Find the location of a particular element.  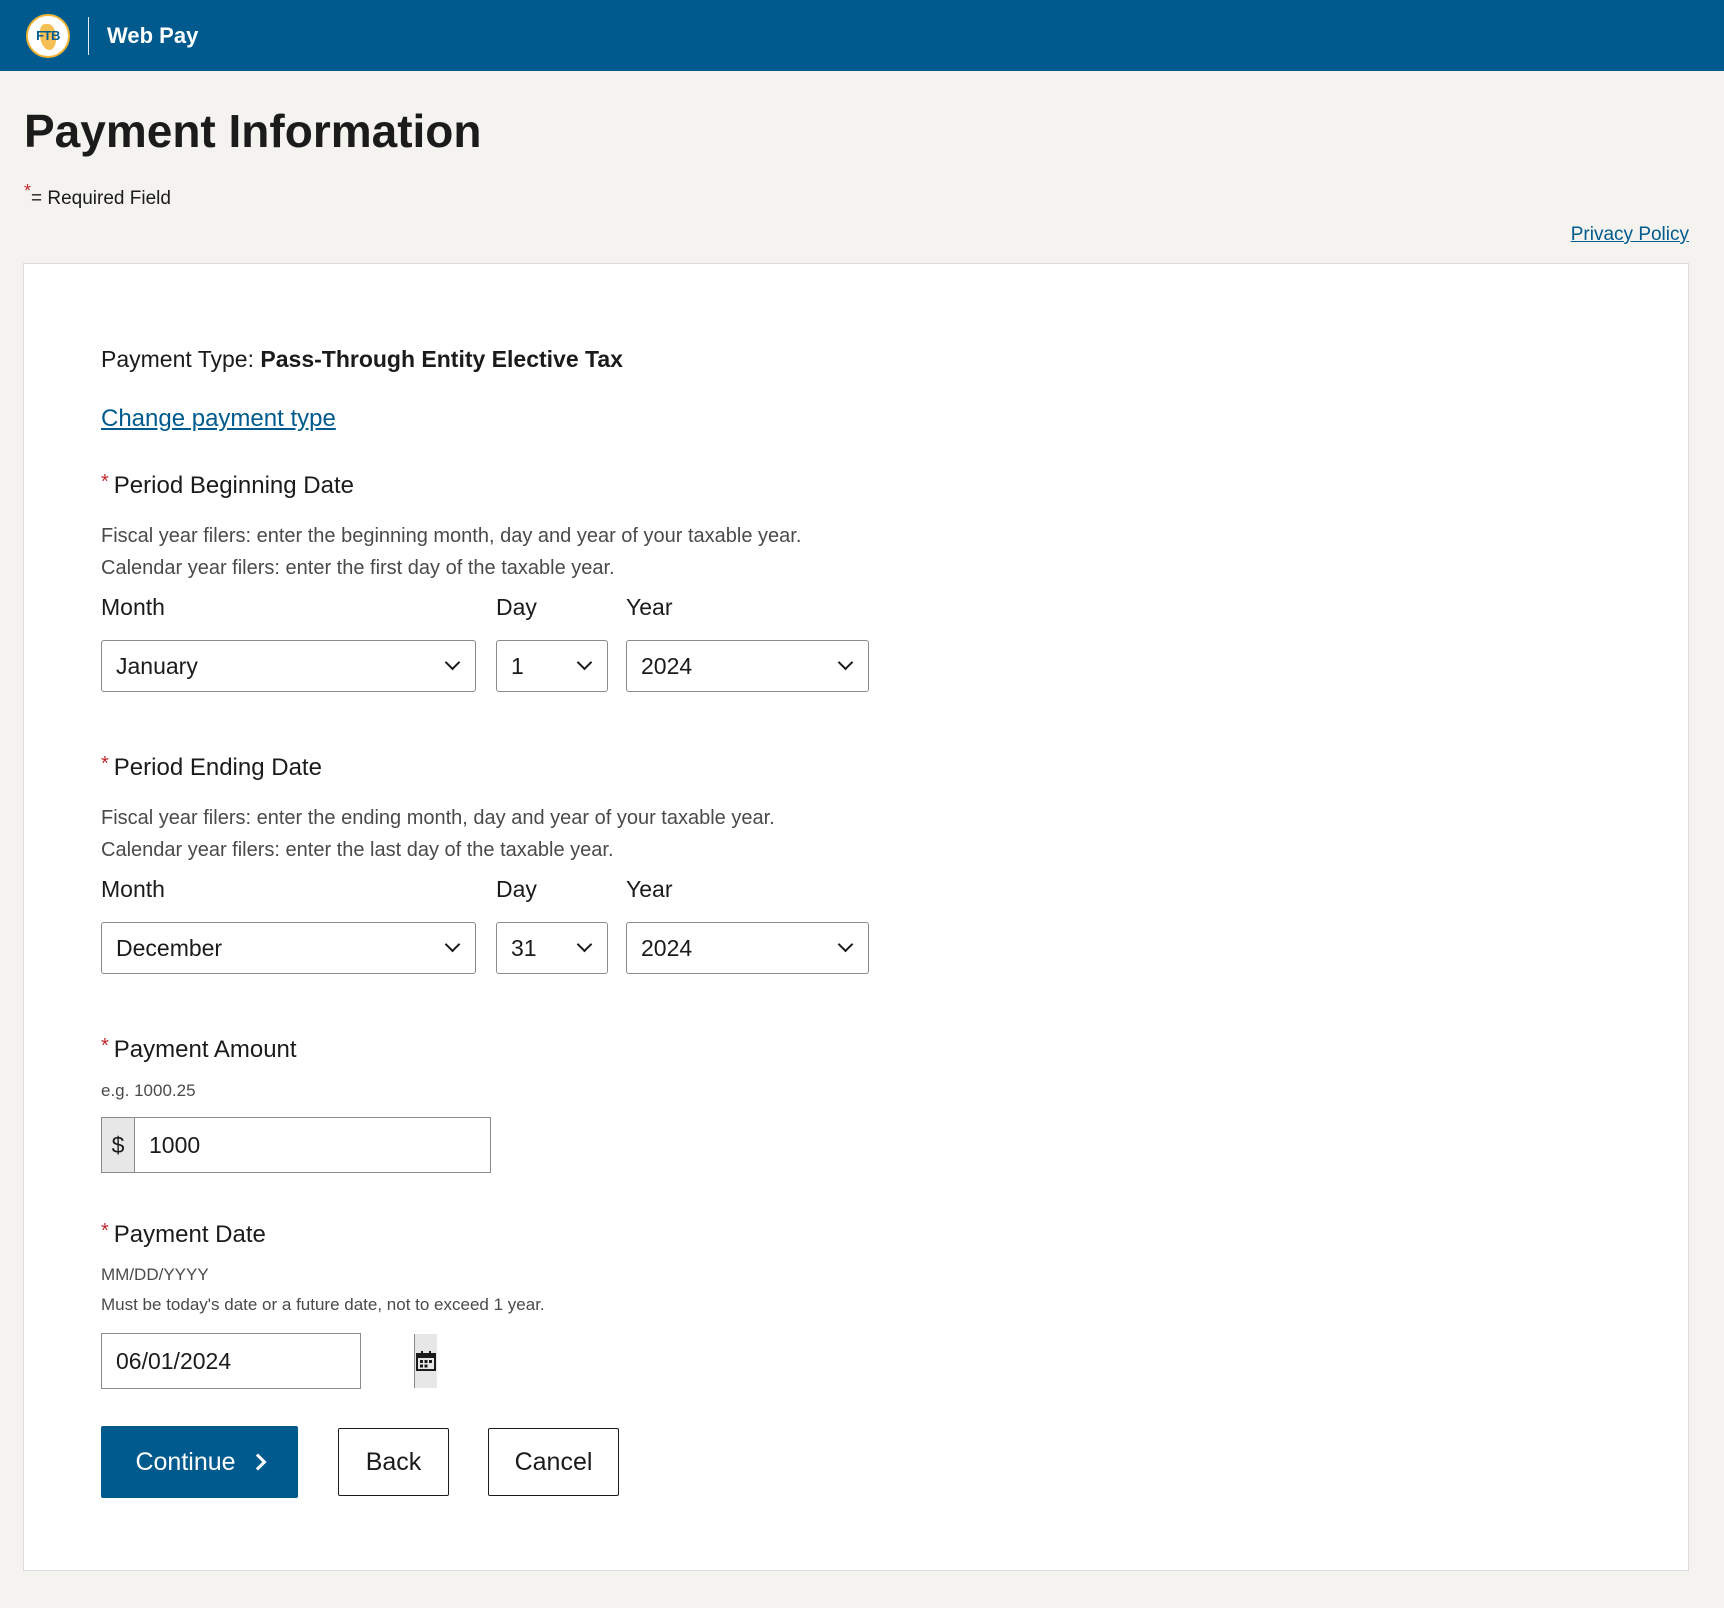

period-ending-text: Period Ending Date is located at coordinates (217, 767).